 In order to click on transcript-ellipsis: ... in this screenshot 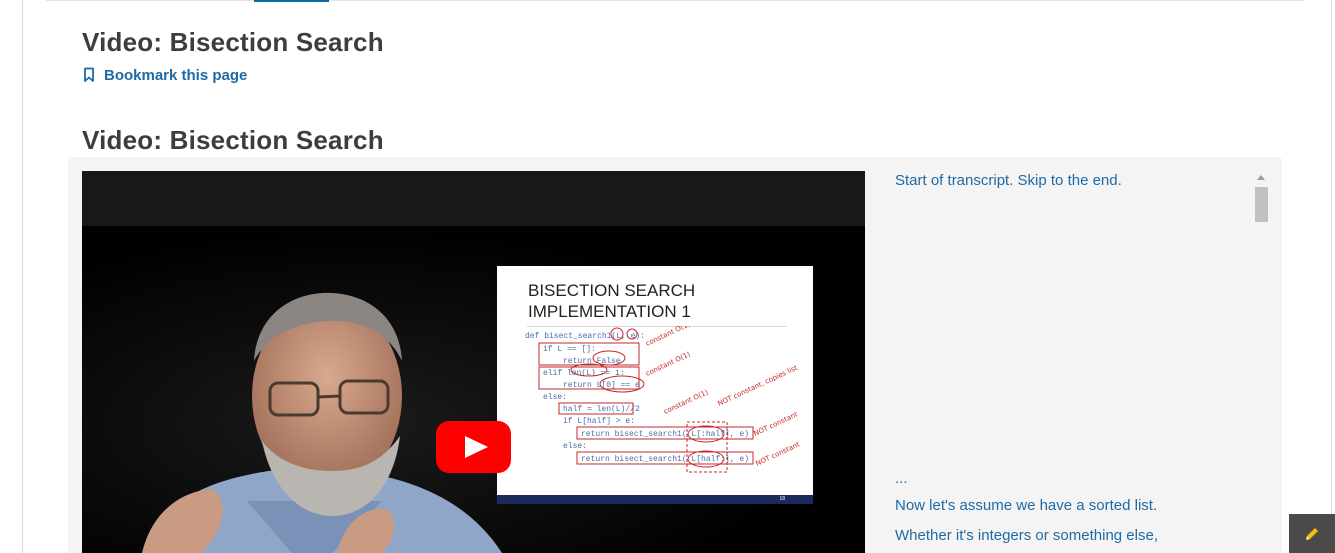, I will do `click(901, 479)`.